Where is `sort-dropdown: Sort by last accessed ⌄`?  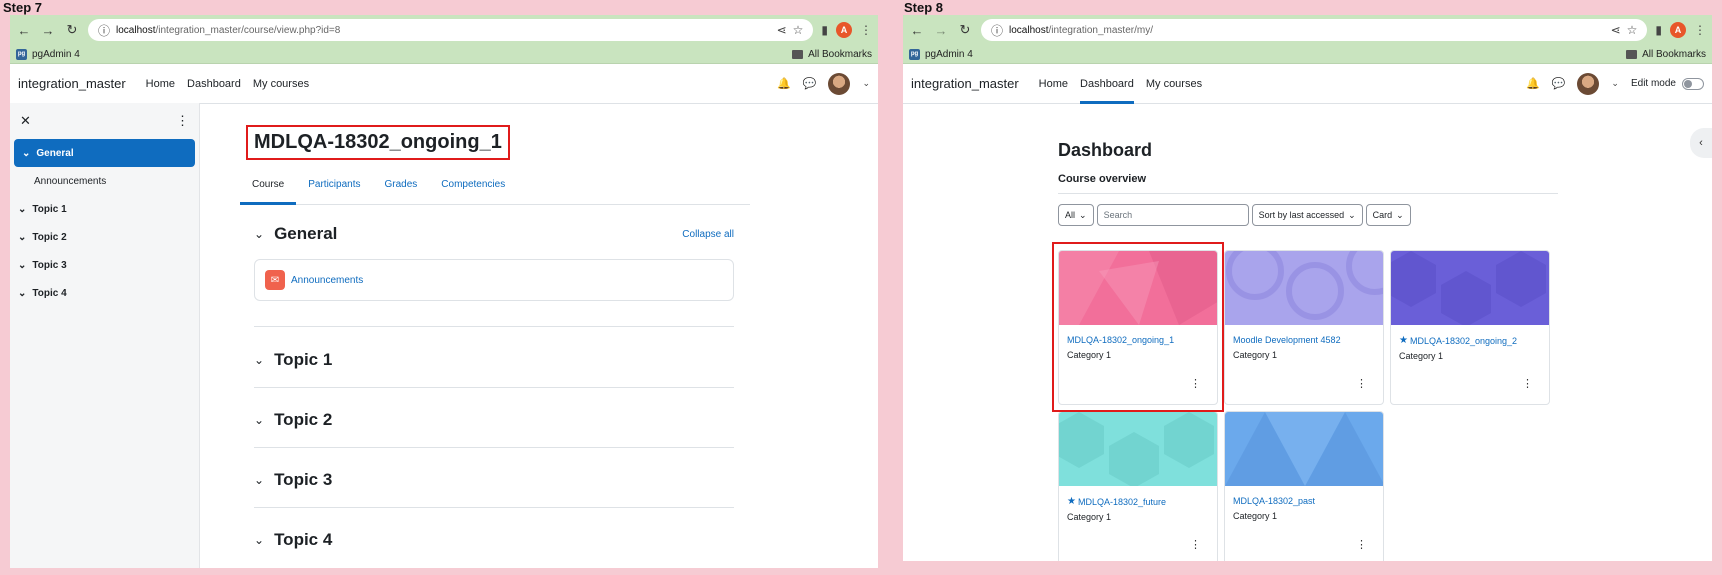
sort-dropdown: Sort by last accessed ⌄ is located at coordinates (1307, 215).